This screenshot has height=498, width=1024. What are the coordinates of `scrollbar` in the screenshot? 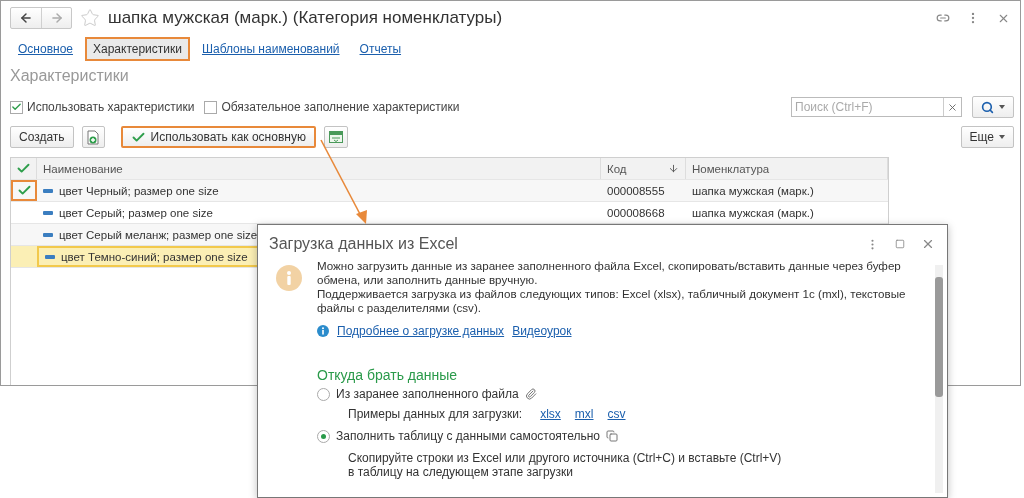 It's located at (939, 379).